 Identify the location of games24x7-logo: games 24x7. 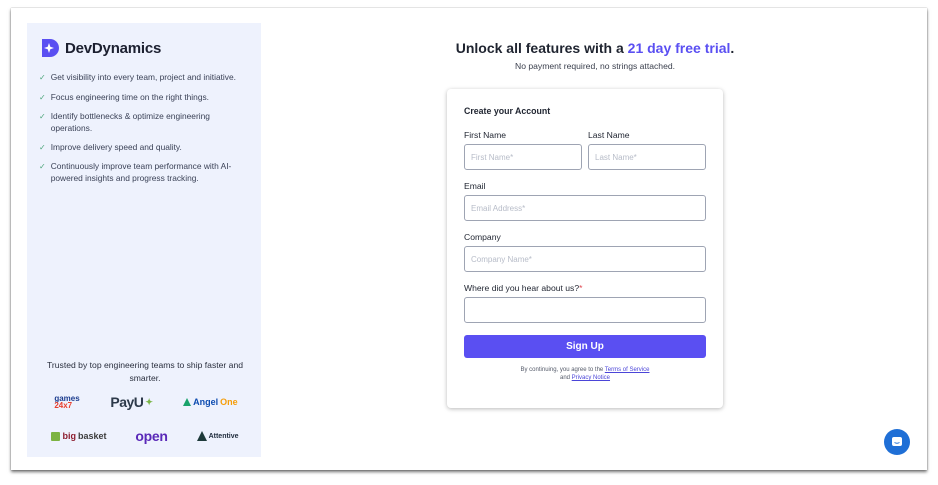
(67, 402).